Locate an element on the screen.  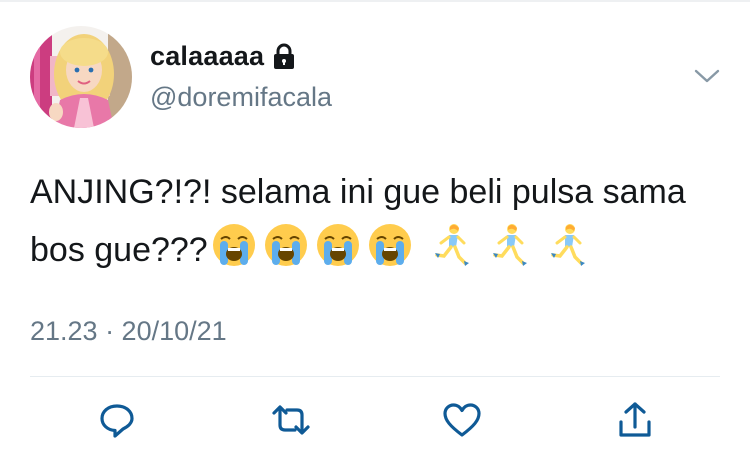
reply-icon is located at coordinates (117, 421).